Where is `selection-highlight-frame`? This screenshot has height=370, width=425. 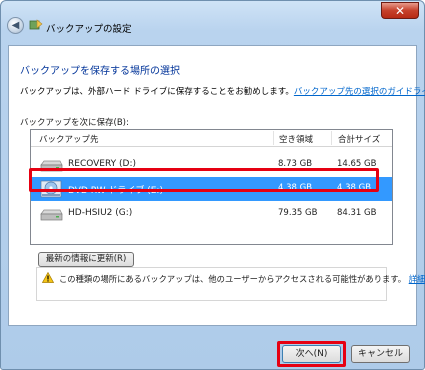 selection-highlight-frame is located at coordinates (204, 180).